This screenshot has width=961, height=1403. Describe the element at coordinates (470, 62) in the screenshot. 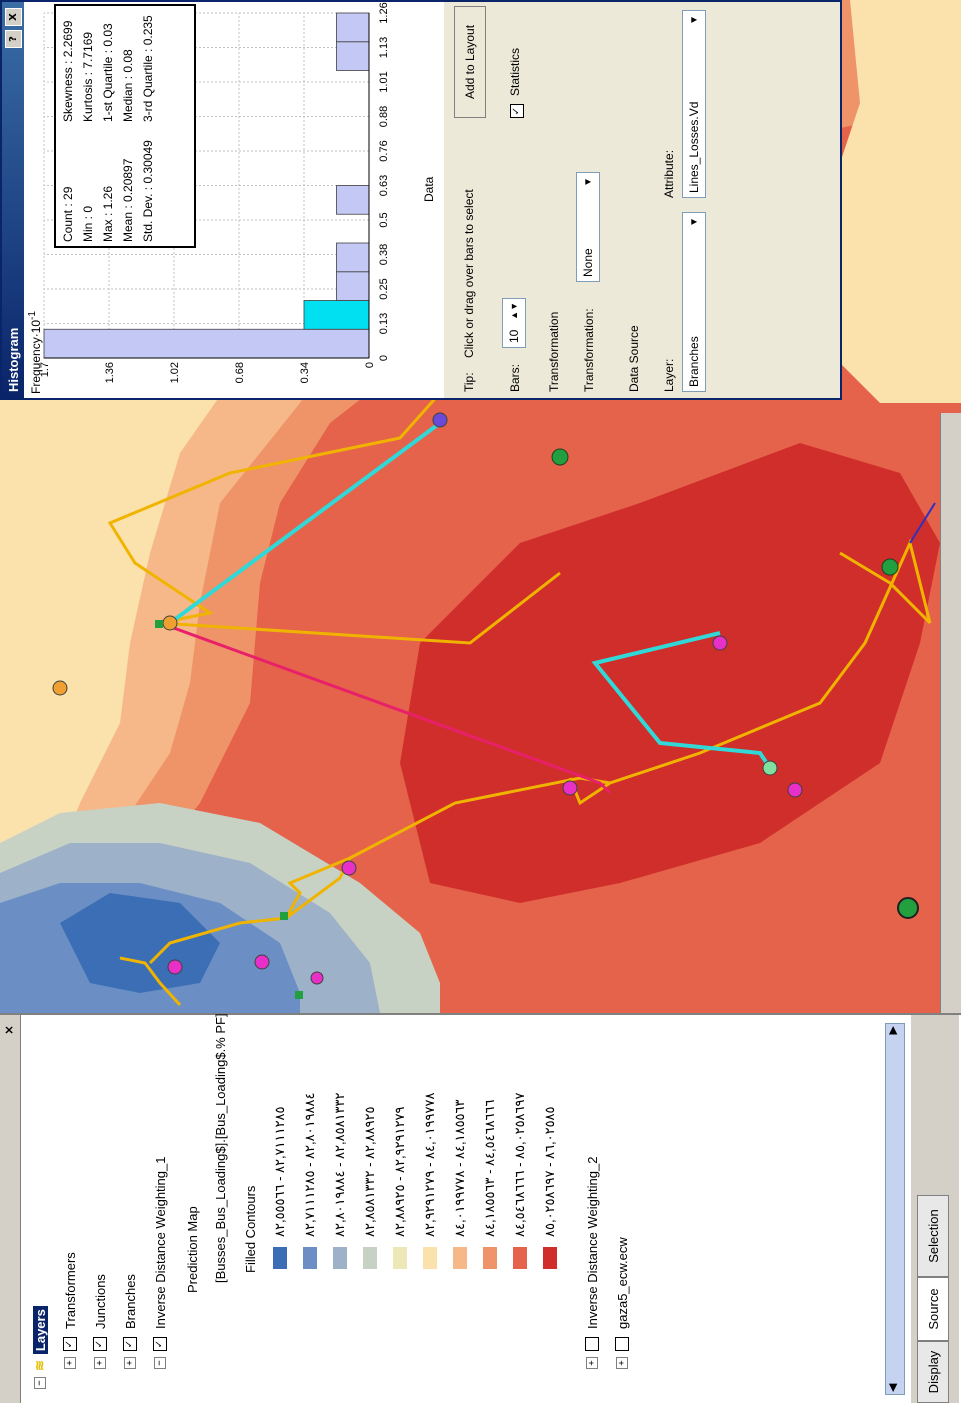

I see `add-to-layout-button: Add to Layout` at that location.